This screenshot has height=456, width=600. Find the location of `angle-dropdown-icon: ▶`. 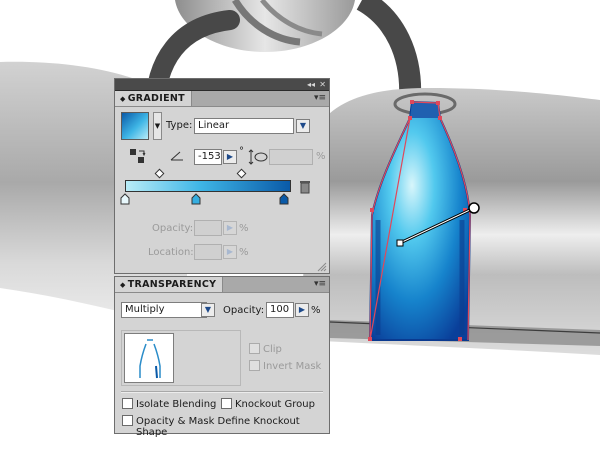

angle-dropdown-icon: ▶ is located at coordinates (230, 157).